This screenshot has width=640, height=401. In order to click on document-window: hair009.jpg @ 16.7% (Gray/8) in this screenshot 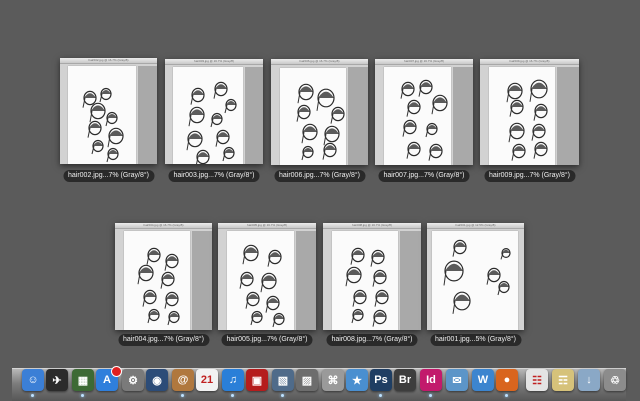, I will do `click(529, 112)`.